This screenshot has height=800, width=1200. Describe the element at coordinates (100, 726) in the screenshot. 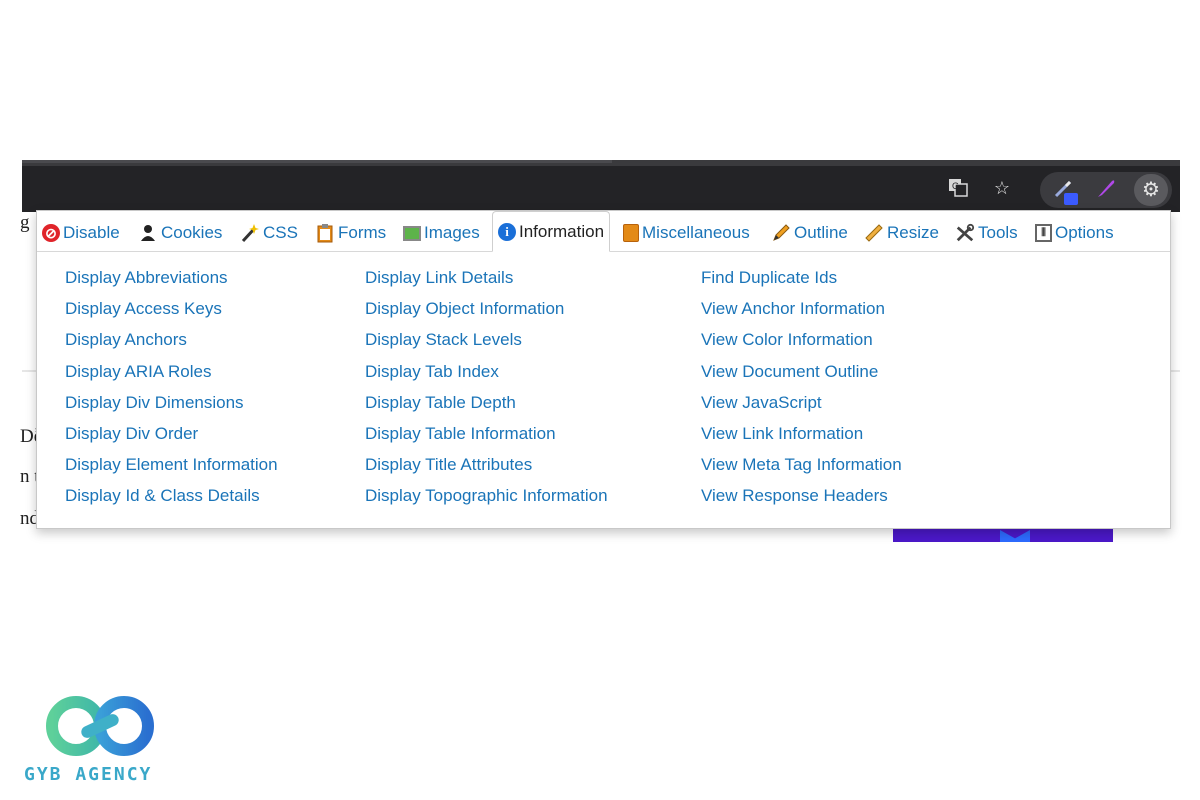

I see `logo-mark-icon` at that location.